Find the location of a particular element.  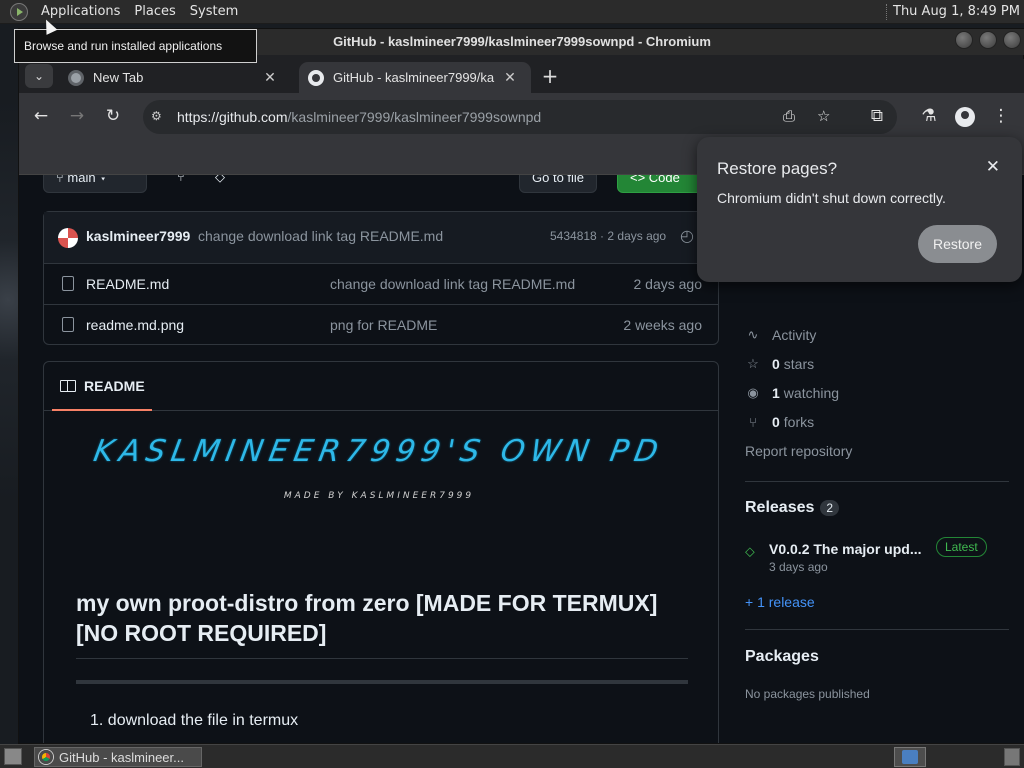

readme-divider is located at coordinates (382, 682).